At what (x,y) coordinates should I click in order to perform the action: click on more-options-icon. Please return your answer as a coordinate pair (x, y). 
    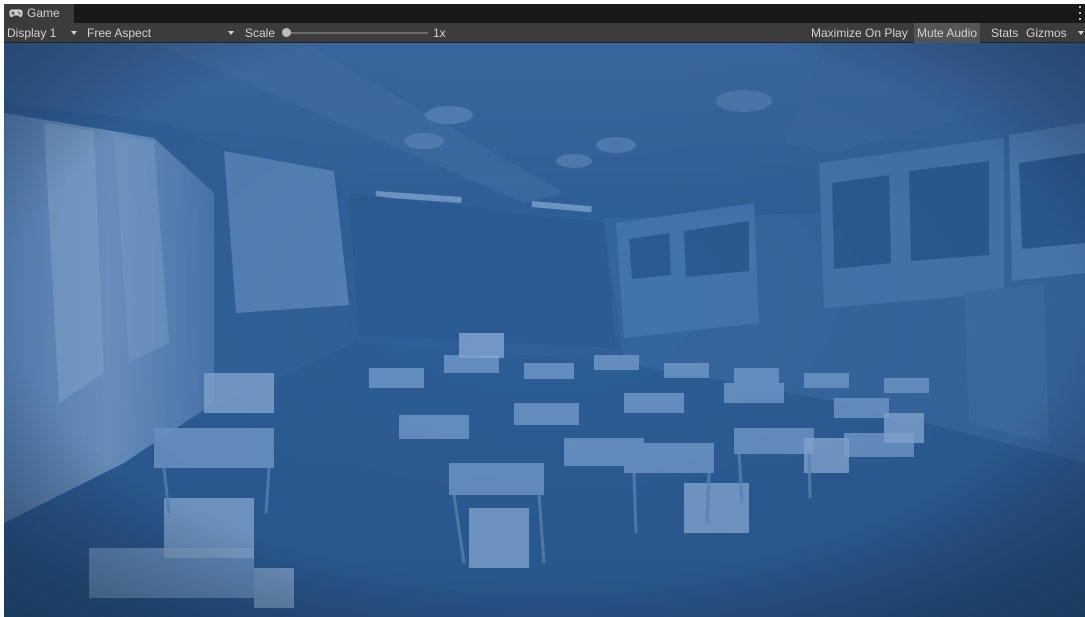
    Looking at the image, I should click on (1080, 13).